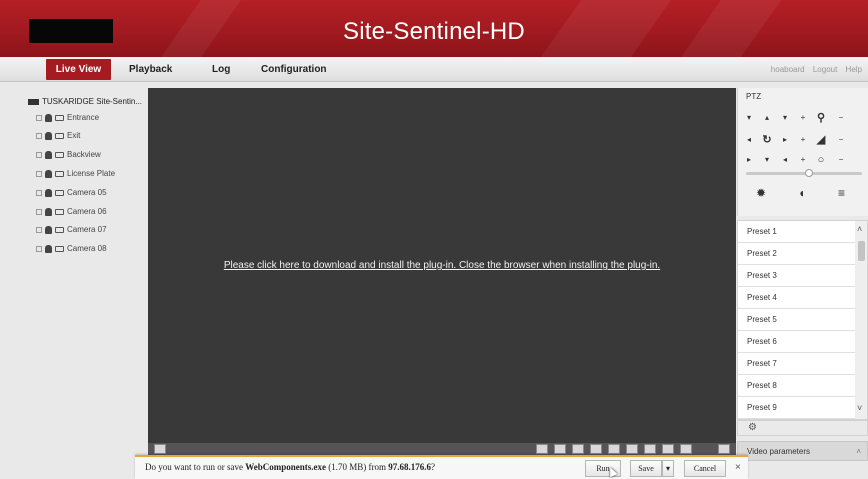 This screenshot has width=868, height=479. What do you see at coordinates (357, 467) in the screenshot?
I see `download-size: (1.70 MB) from` at bounding box center [357, 467].